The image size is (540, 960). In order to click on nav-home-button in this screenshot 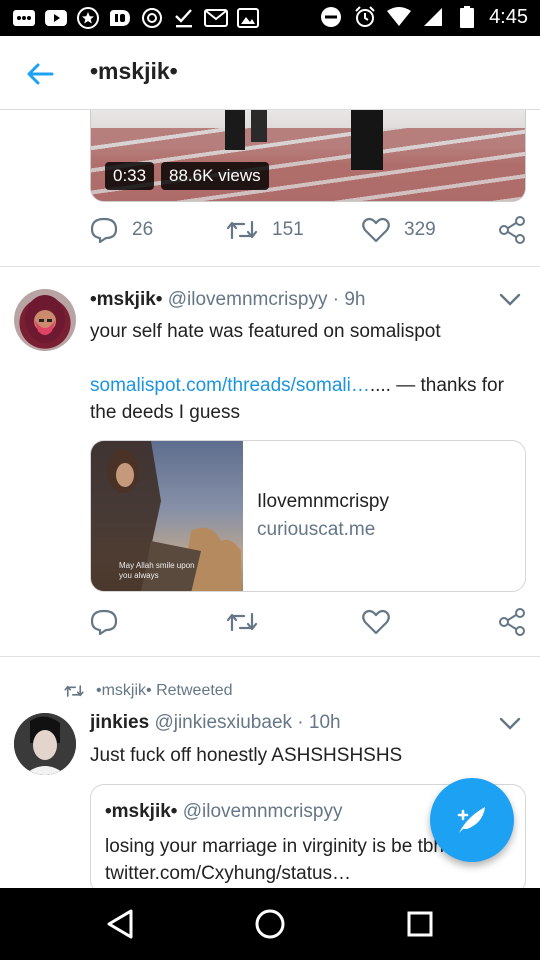, I will do `click(270, 924)`.